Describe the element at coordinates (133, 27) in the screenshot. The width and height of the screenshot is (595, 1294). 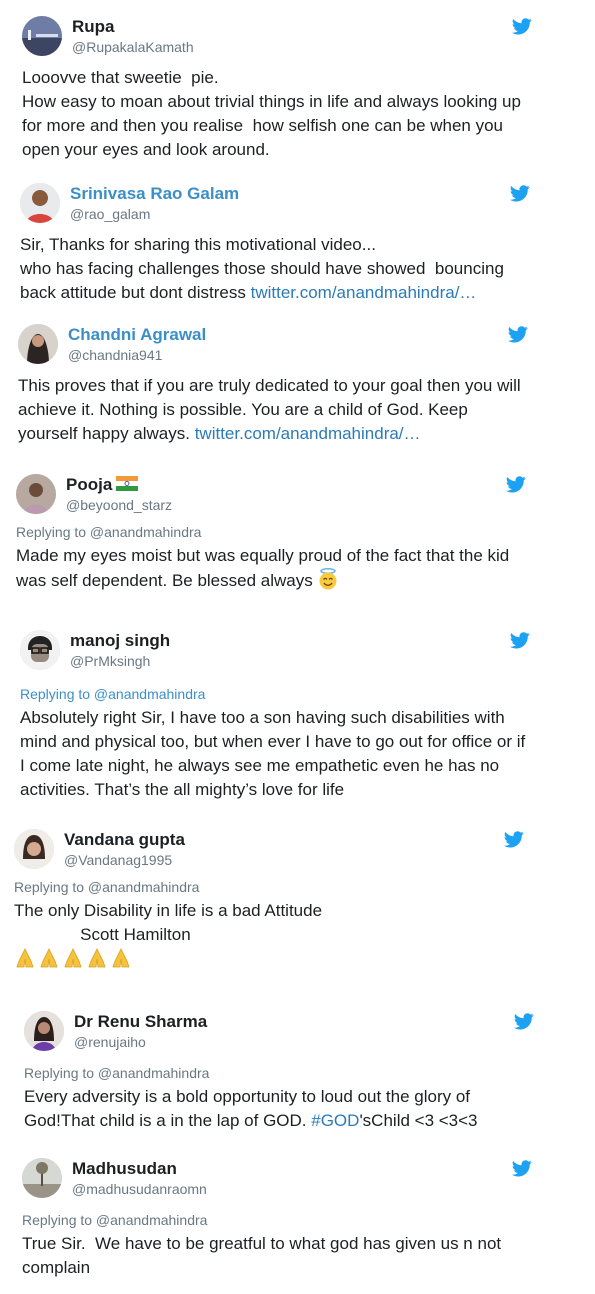
I see `user-name: Rupa` at that location.